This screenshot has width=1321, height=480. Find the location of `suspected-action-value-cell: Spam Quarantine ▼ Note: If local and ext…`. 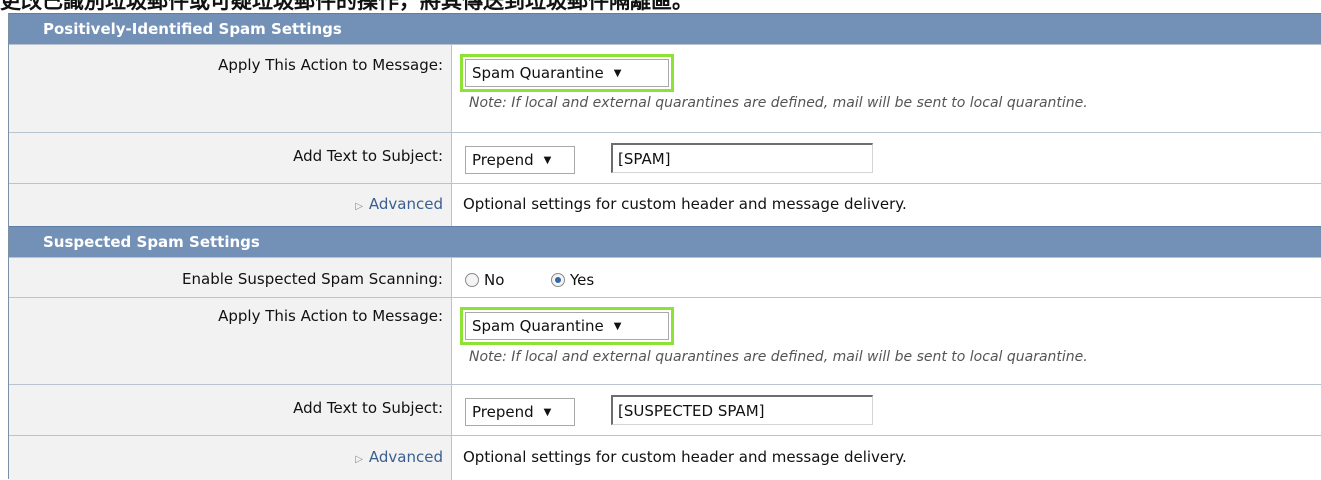

suspected-action-value-cell: Spam Quarantine ▼ Note: If local and ext… is located at coordinates (887, 341).